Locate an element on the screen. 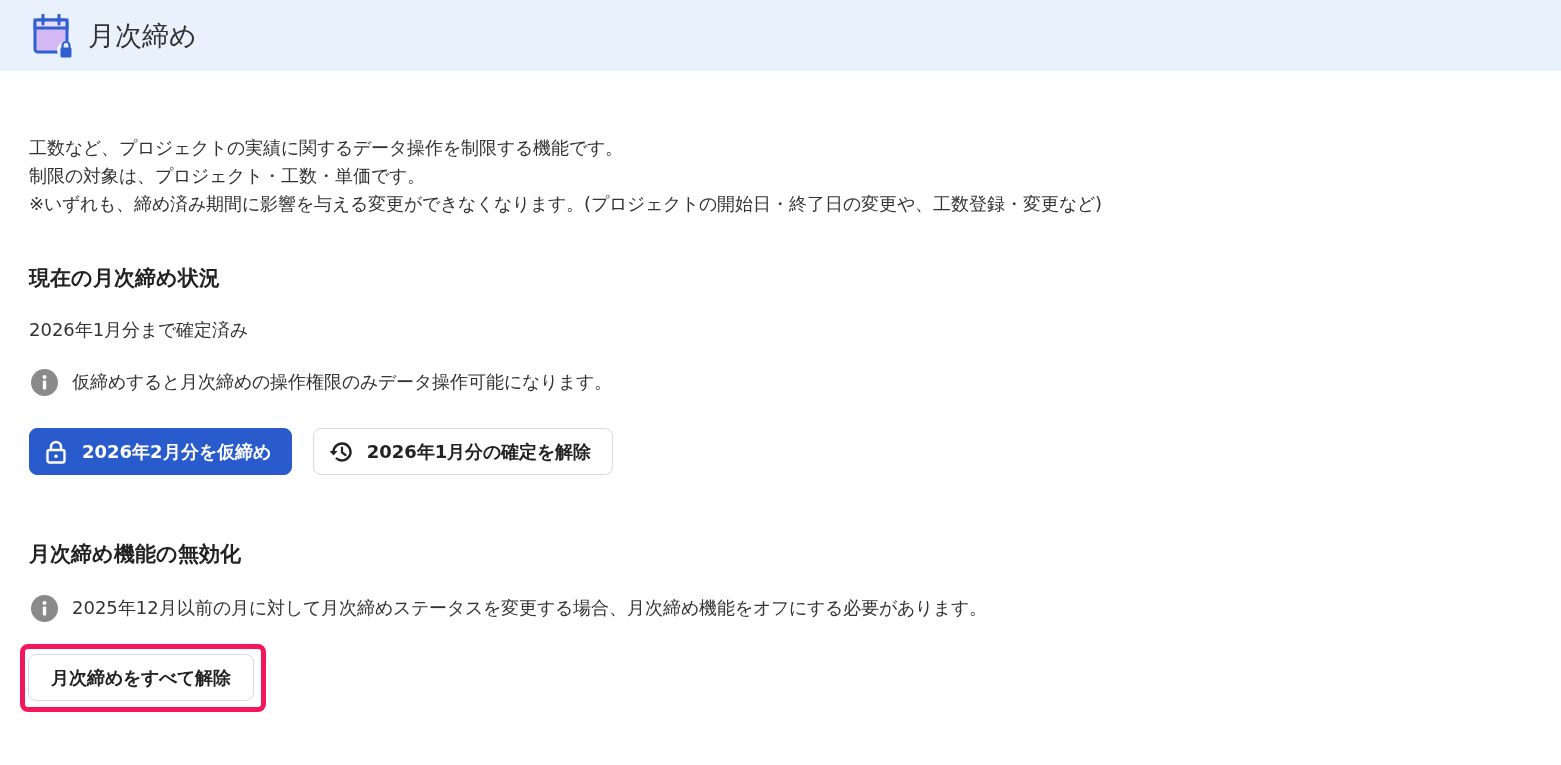 This screenshot has height=765, width=1561. intro-text: 制限の対象は、プロジェクト・工数・単価です。 is located at coordinates (227, 176).